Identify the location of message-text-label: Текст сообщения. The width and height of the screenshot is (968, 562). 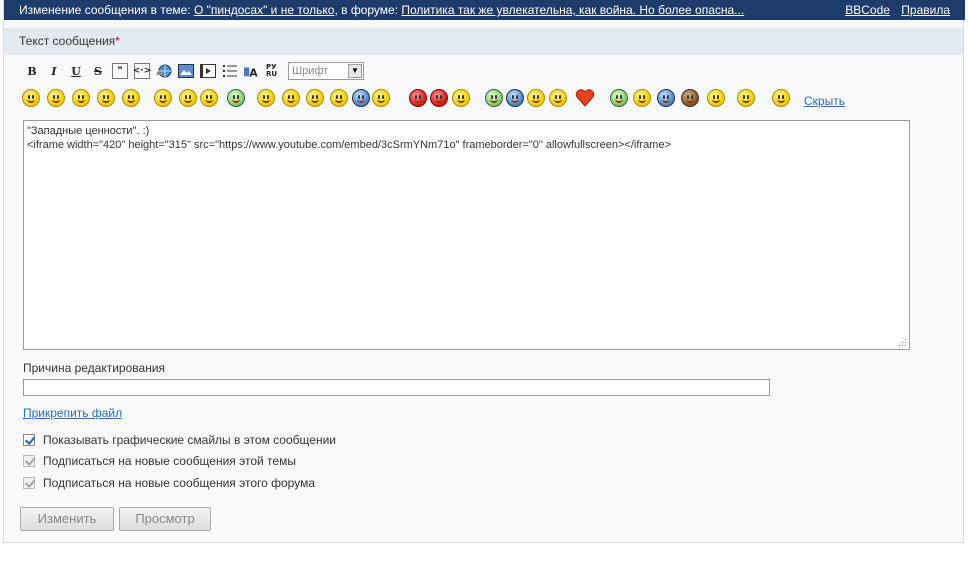
(67, 41).